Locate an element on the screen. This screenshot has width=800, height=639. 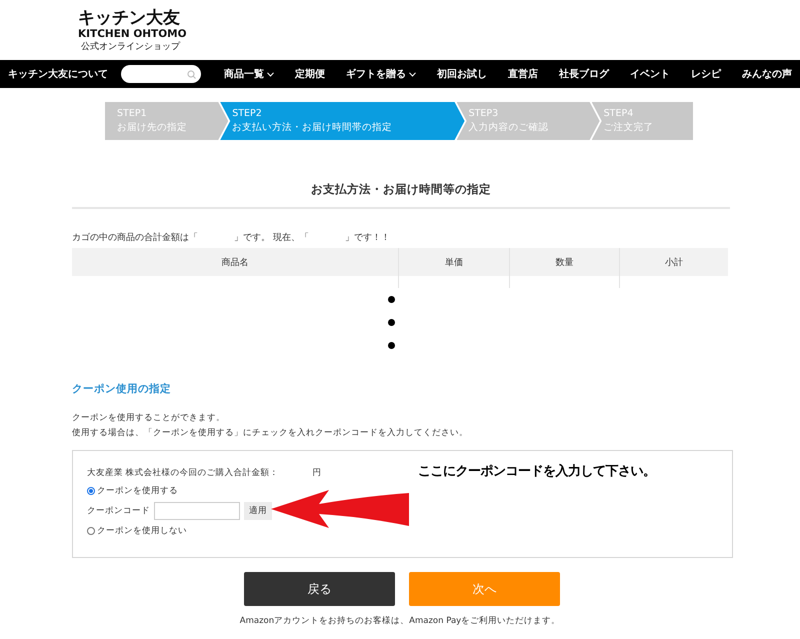
coupon-option: クーポンを使用する is located at coordinates (132, 491).